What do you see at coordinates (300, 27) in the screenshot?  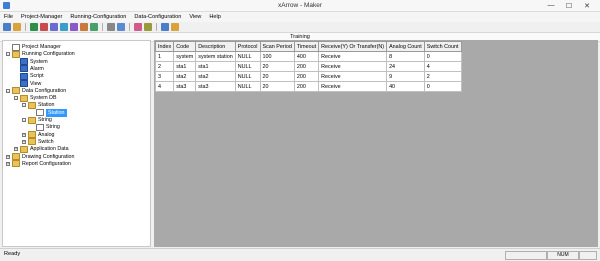 I see `toolbar` at bounding box center [300, 27].